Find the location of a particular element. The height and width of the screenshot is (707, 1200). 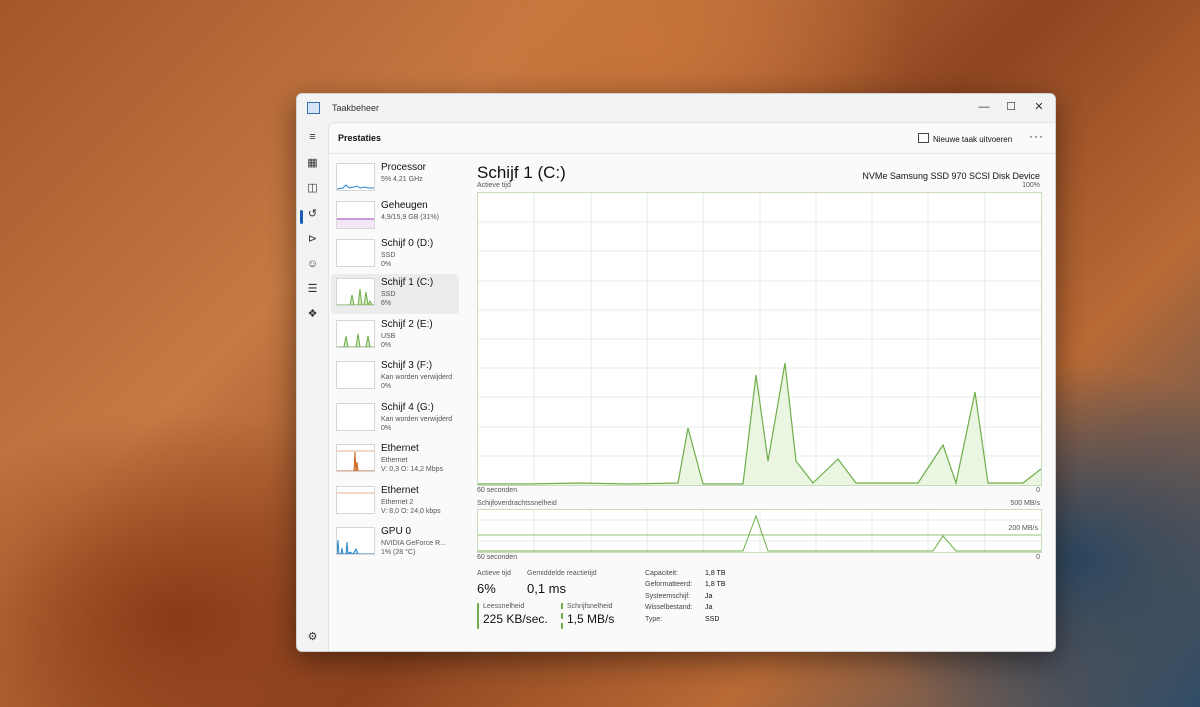

type-label: Type: is located at coordinates (654, 619).